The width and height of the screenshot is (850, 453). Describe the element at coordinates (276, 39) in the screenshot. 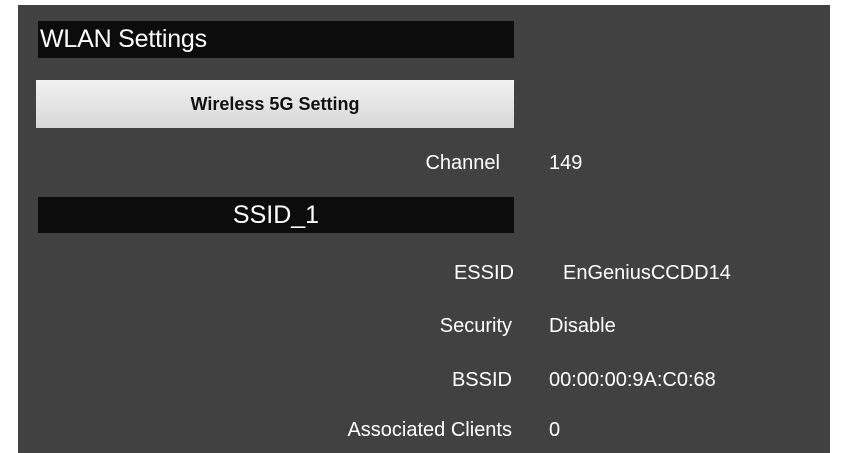

I see `section-title: WLAN Settings` at that location.